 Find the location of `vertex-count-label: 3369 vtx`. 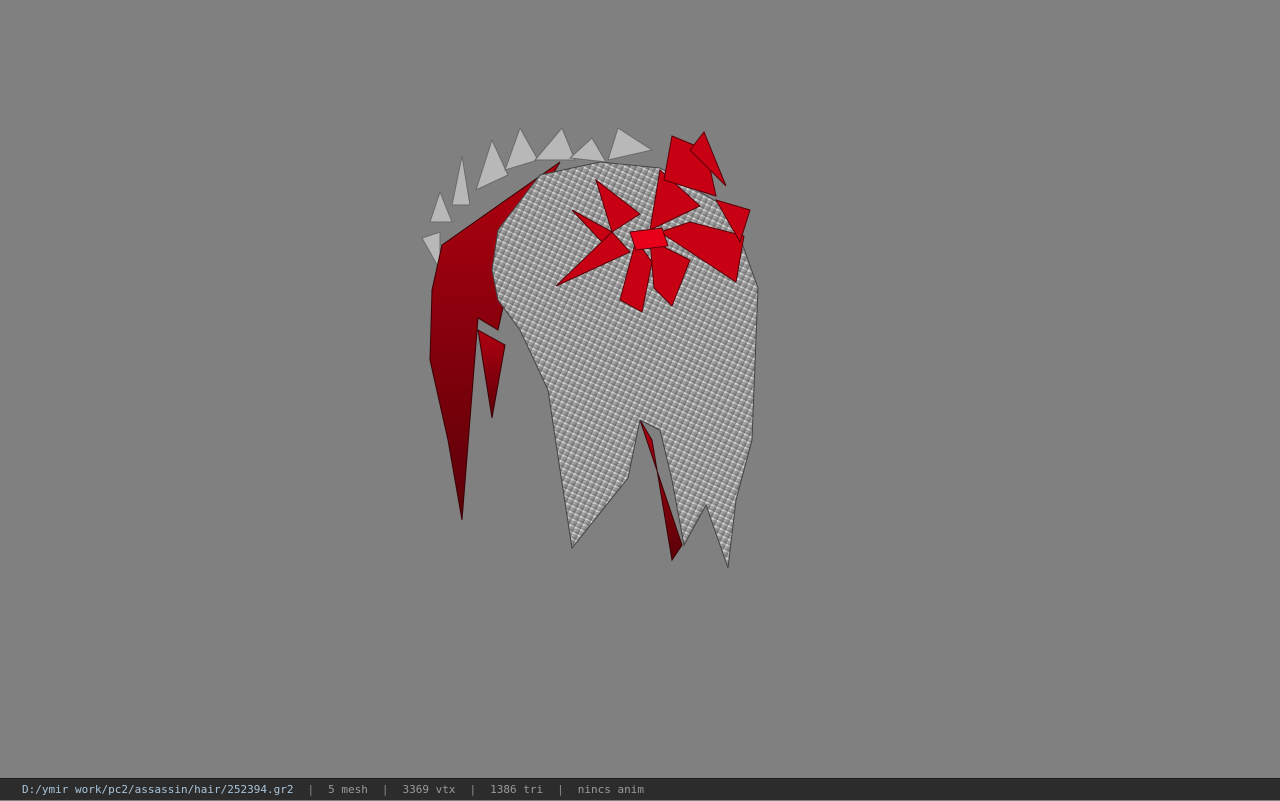

vertex-count-label: 3369 vtx is located at coordinates (429, 789).